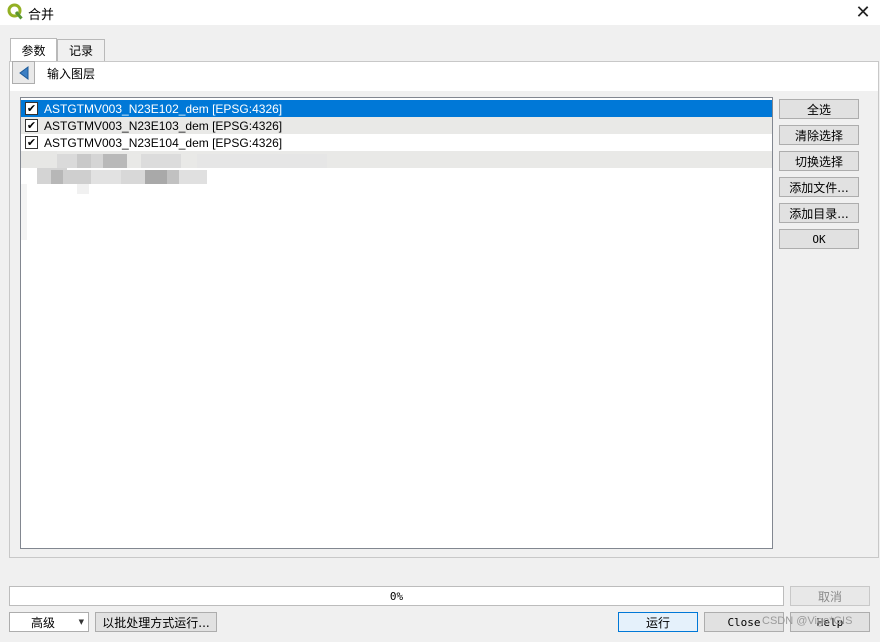 The height and width of the screenshot is (642, 886). I want to click on tab-label: 参数, so click(33, 51).